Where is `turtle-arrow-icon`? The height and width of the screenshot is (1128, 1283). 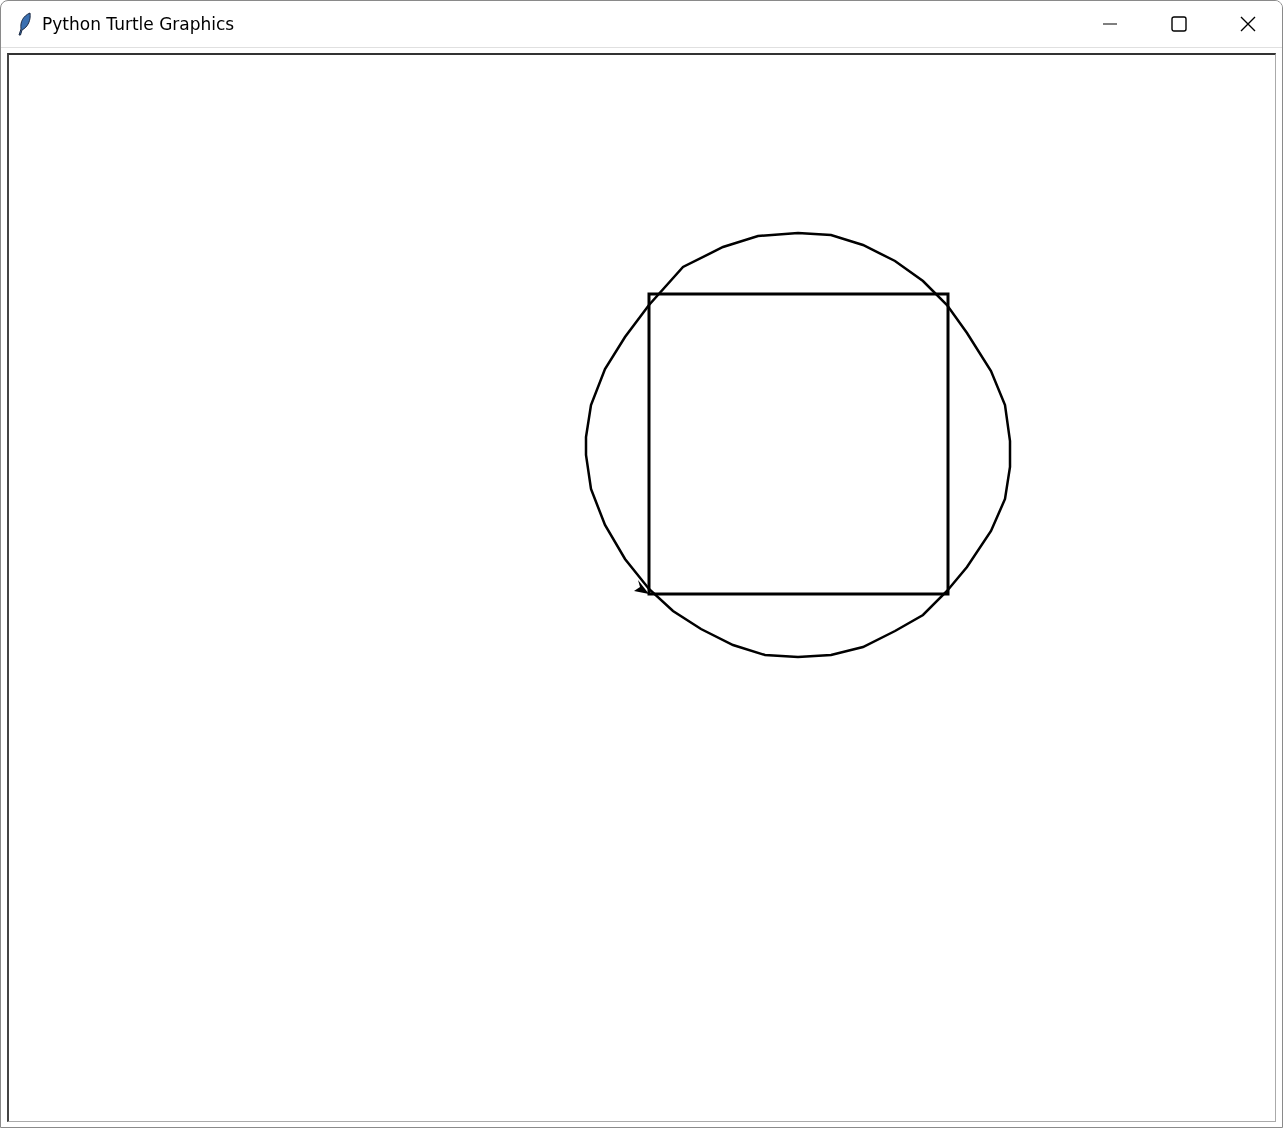
turtle-arrow-icon is located at coordinates (641, 587).